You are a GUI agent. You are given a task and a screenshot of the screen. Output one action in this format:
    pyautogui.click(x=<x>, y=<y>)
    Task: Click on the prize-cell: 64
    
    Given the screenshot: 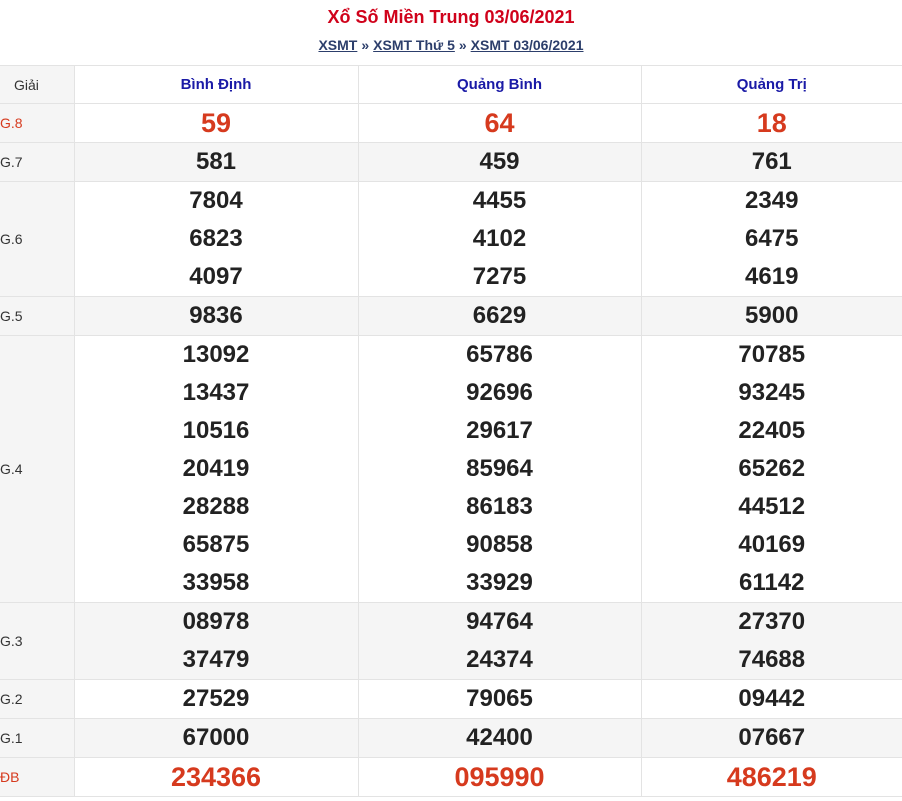 What is the action you would take?
    pyautogui.click(x=499, y=123)
    